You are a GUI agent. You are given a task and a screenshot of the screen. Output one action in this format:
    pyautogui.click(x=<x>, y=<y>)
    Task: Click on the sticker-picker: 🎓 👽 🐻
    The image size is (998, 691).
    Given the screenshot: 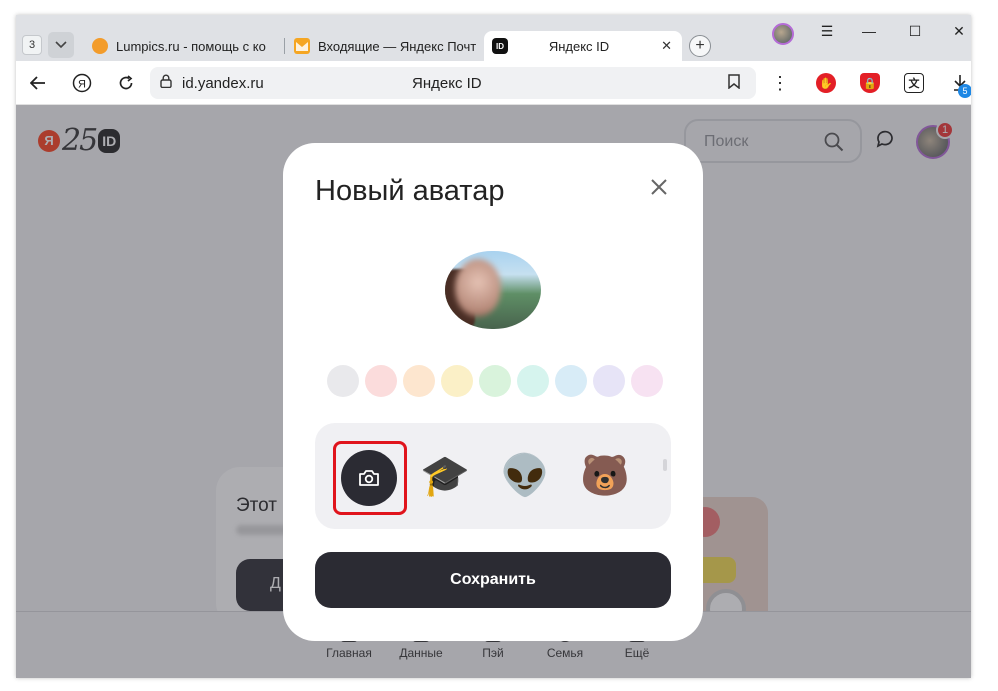 What is the action you would take?
    pyautogui.click(x=493, y=476)
    